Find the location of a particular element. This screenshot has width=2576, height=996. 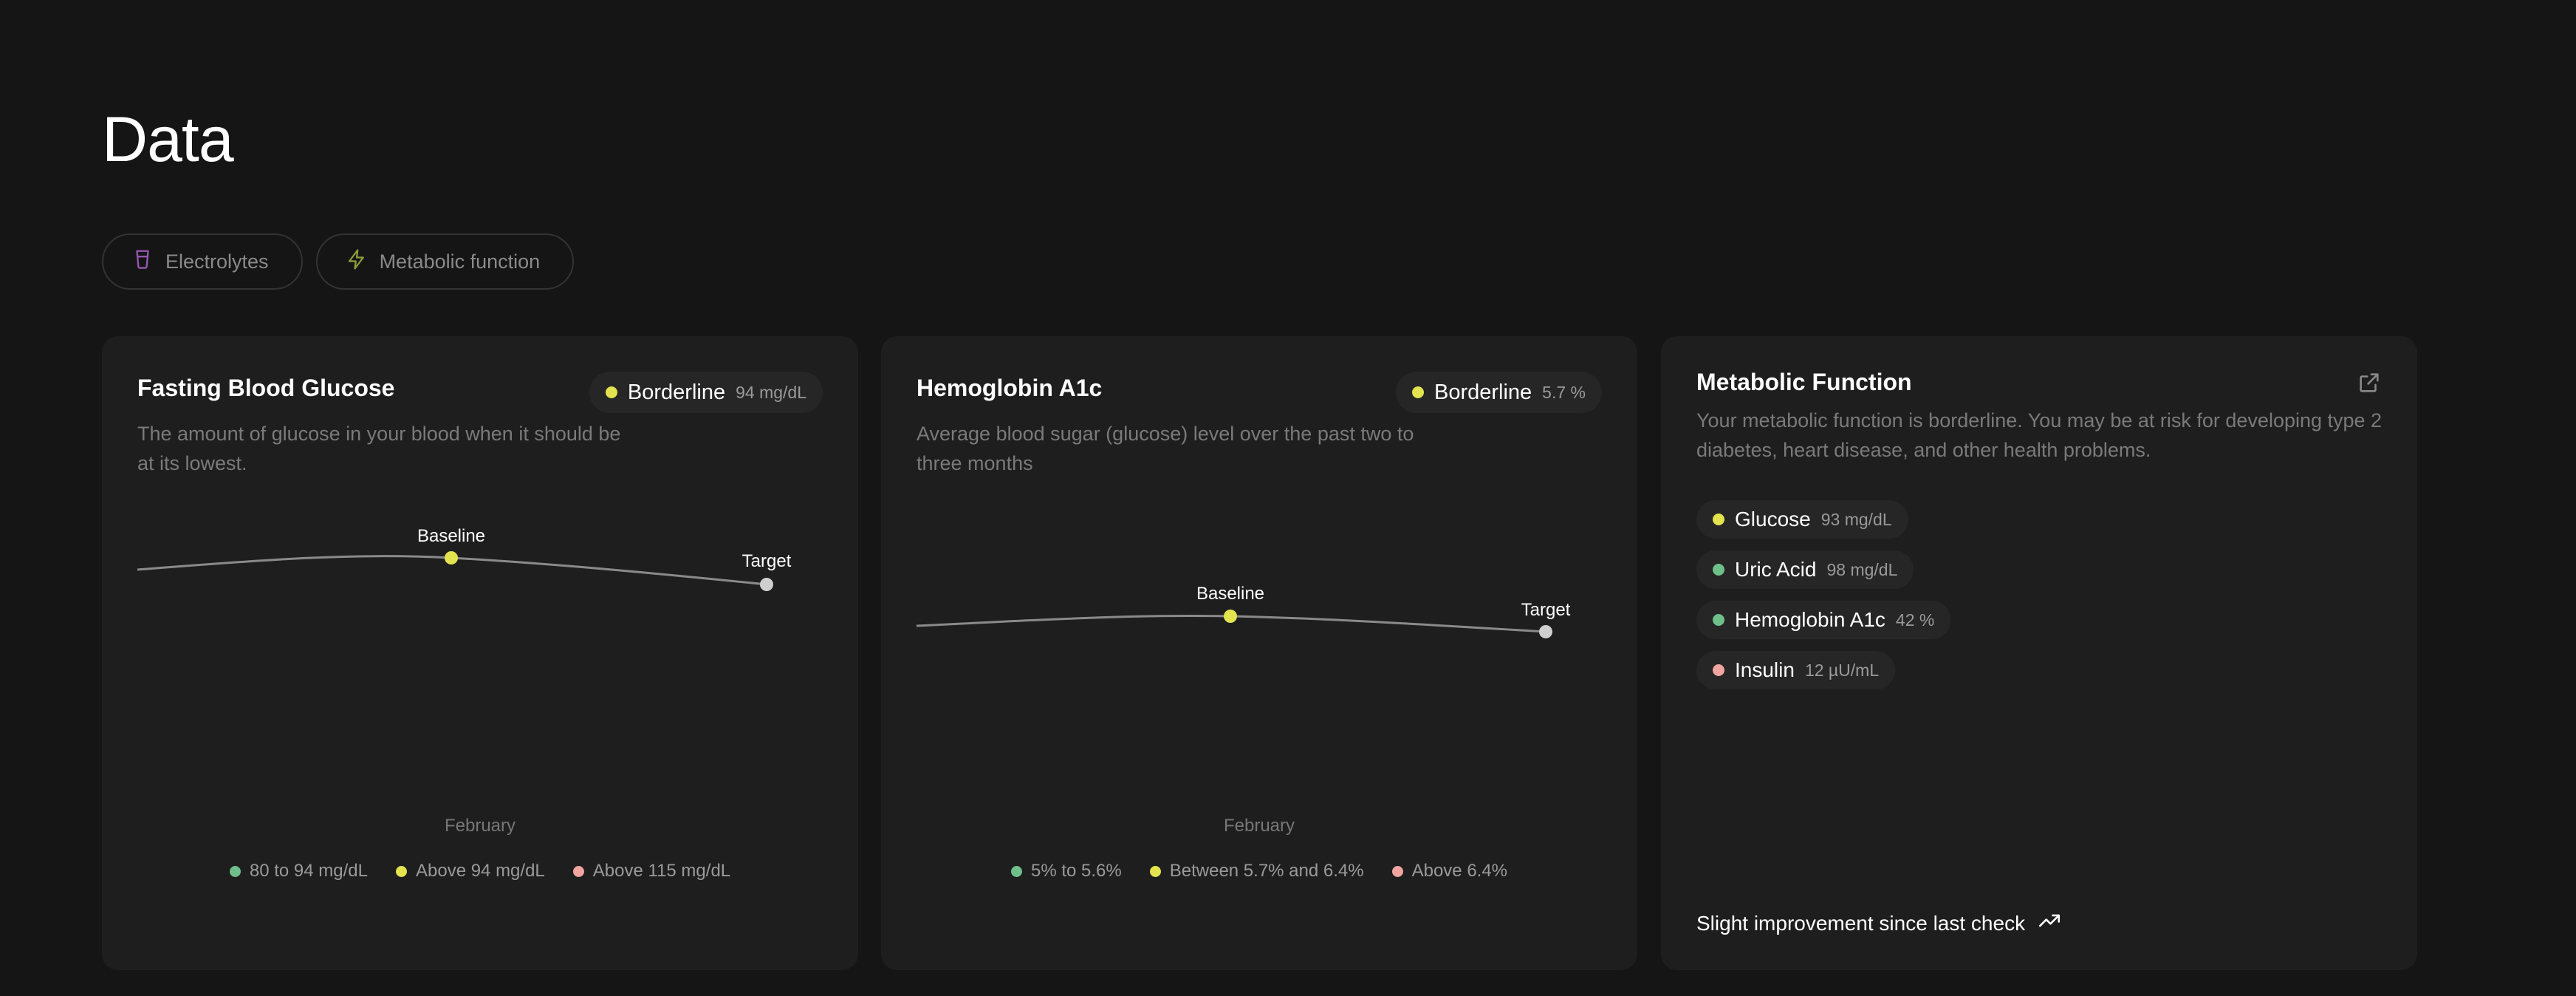

legend-item: Above 115 mg/dL is located at coordinates (651, 871).